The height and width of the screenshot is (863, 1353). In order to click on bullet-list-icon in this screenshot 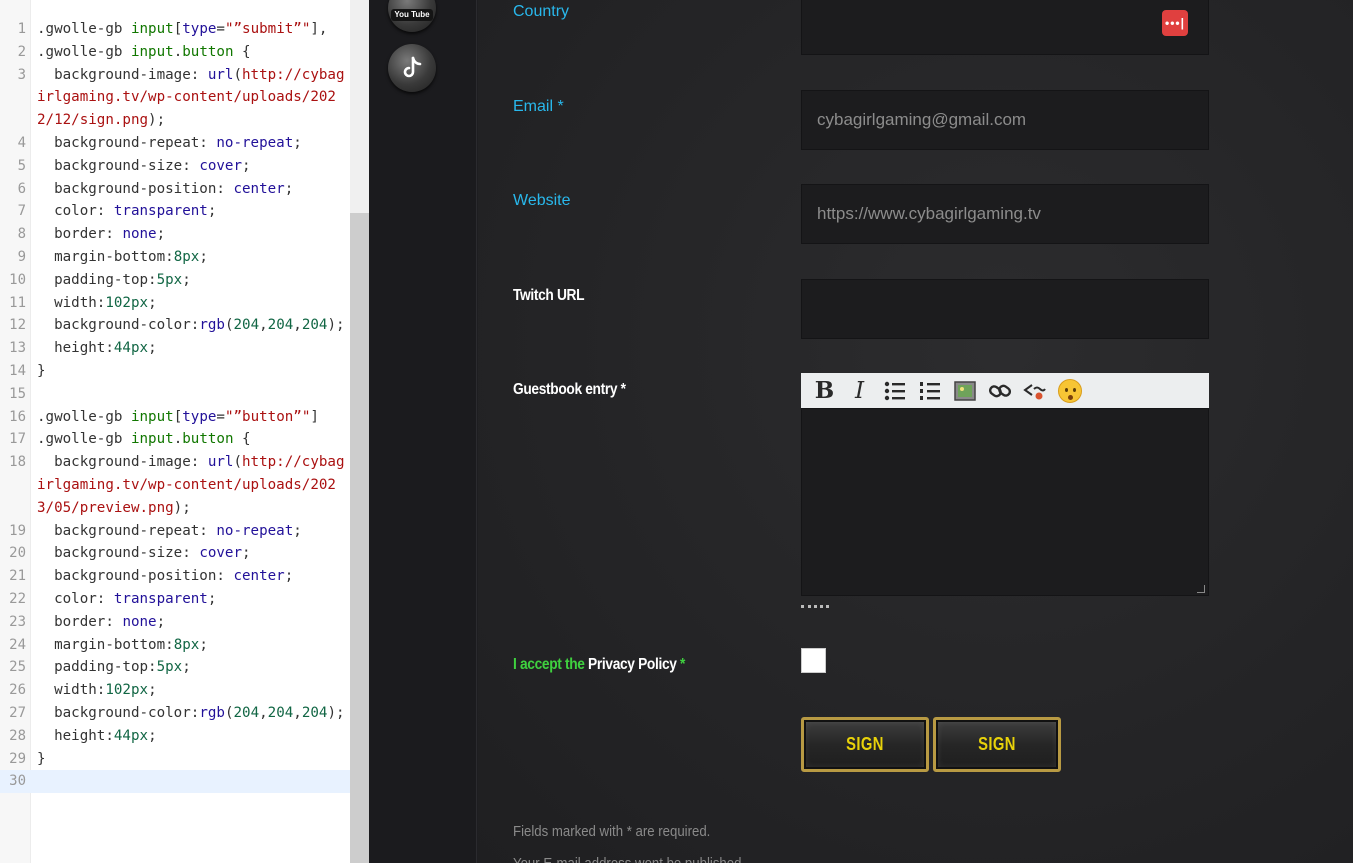, I will do `click(894, 390)`.